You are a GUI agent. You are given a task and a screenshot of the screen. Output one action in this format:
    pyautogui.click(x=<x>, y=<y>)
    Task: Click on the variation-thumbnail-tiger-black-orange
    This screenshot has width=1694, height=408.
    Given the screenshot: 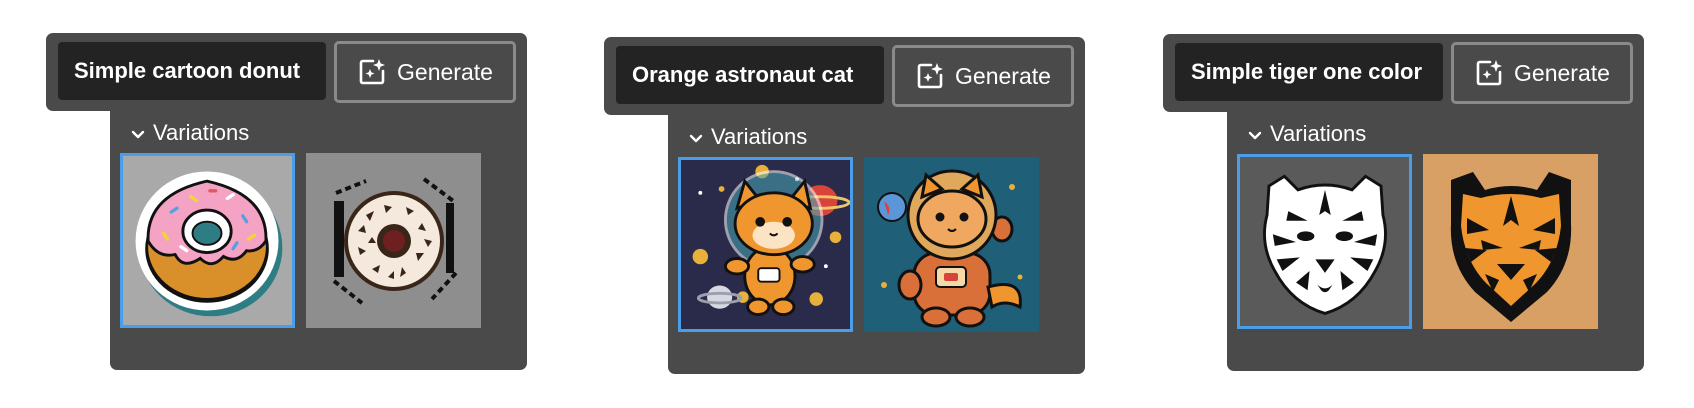 What is the action you would take?
    pyautogui.click(x=1510, y=241)
    